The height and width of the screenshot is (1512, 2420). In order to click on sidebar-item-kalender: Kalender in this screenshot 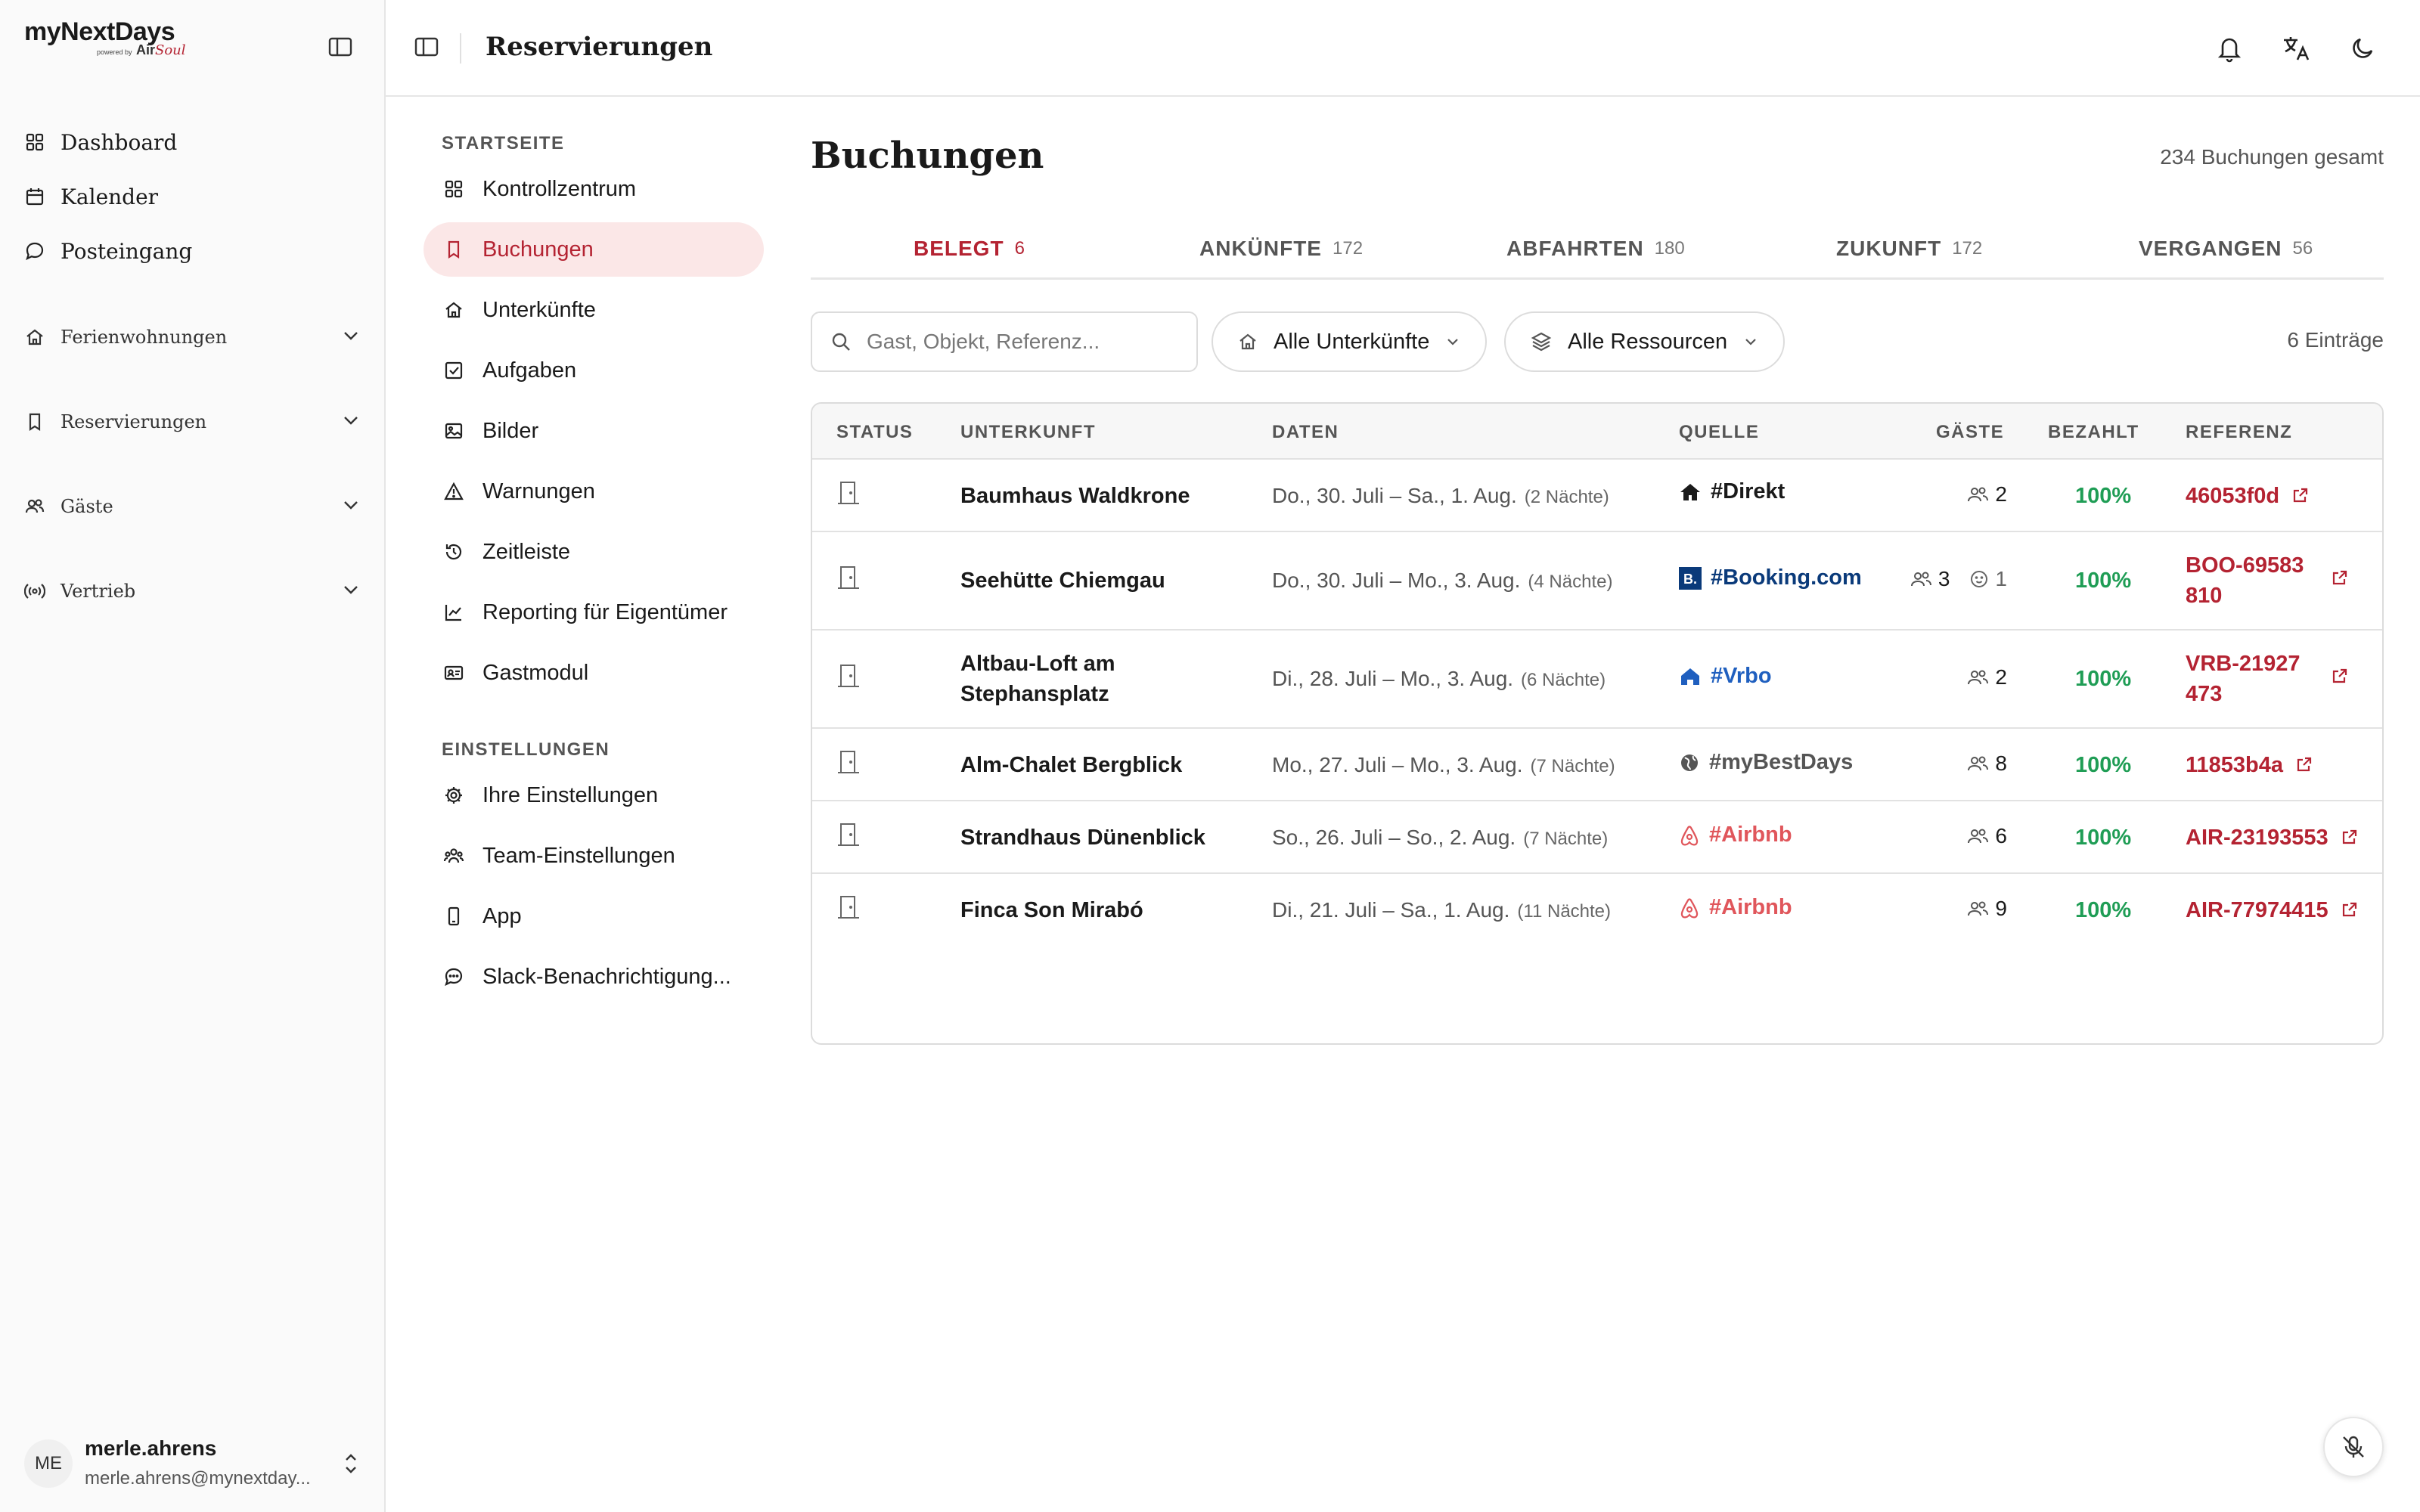, I will do `click(192, 197)`.